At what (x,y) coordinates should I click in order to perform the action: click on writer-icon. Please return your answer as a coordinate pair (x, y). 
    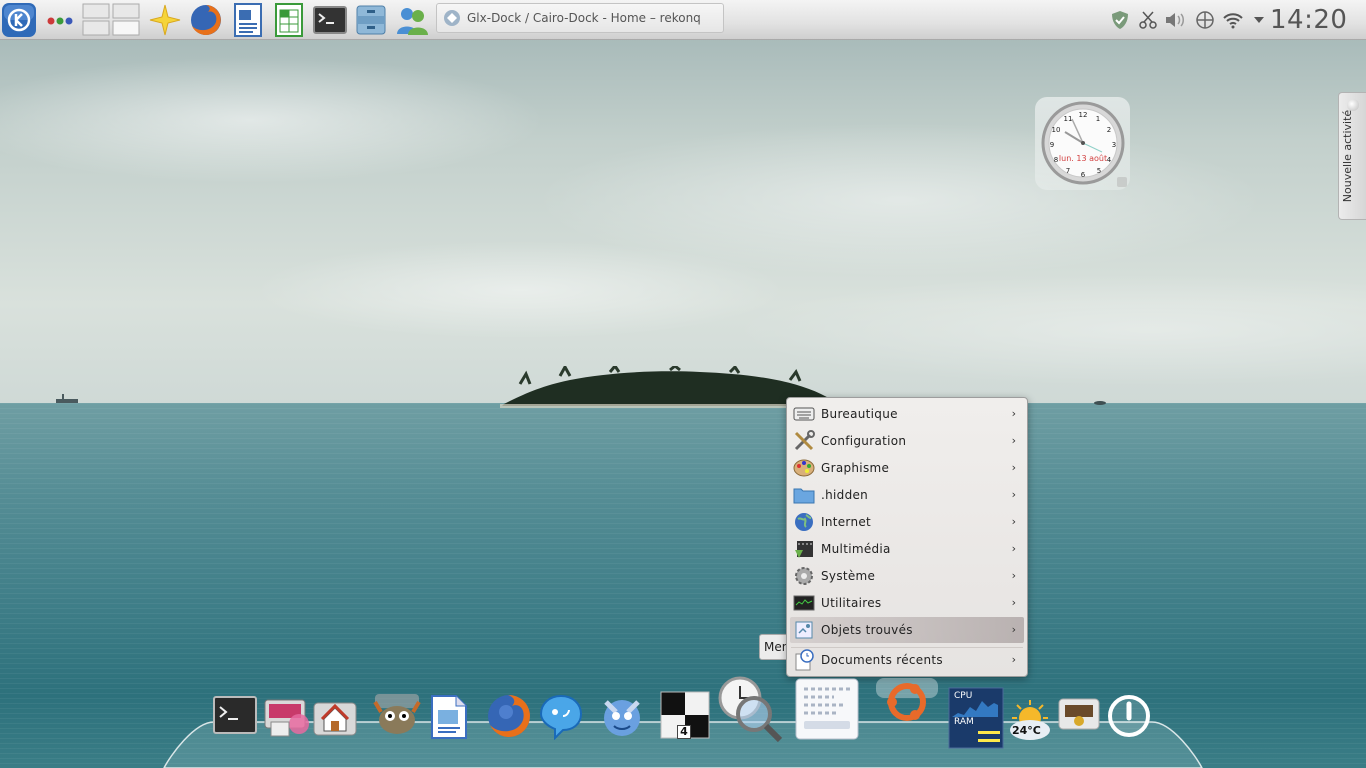
    Looking at the image, I should click on (248, 20).